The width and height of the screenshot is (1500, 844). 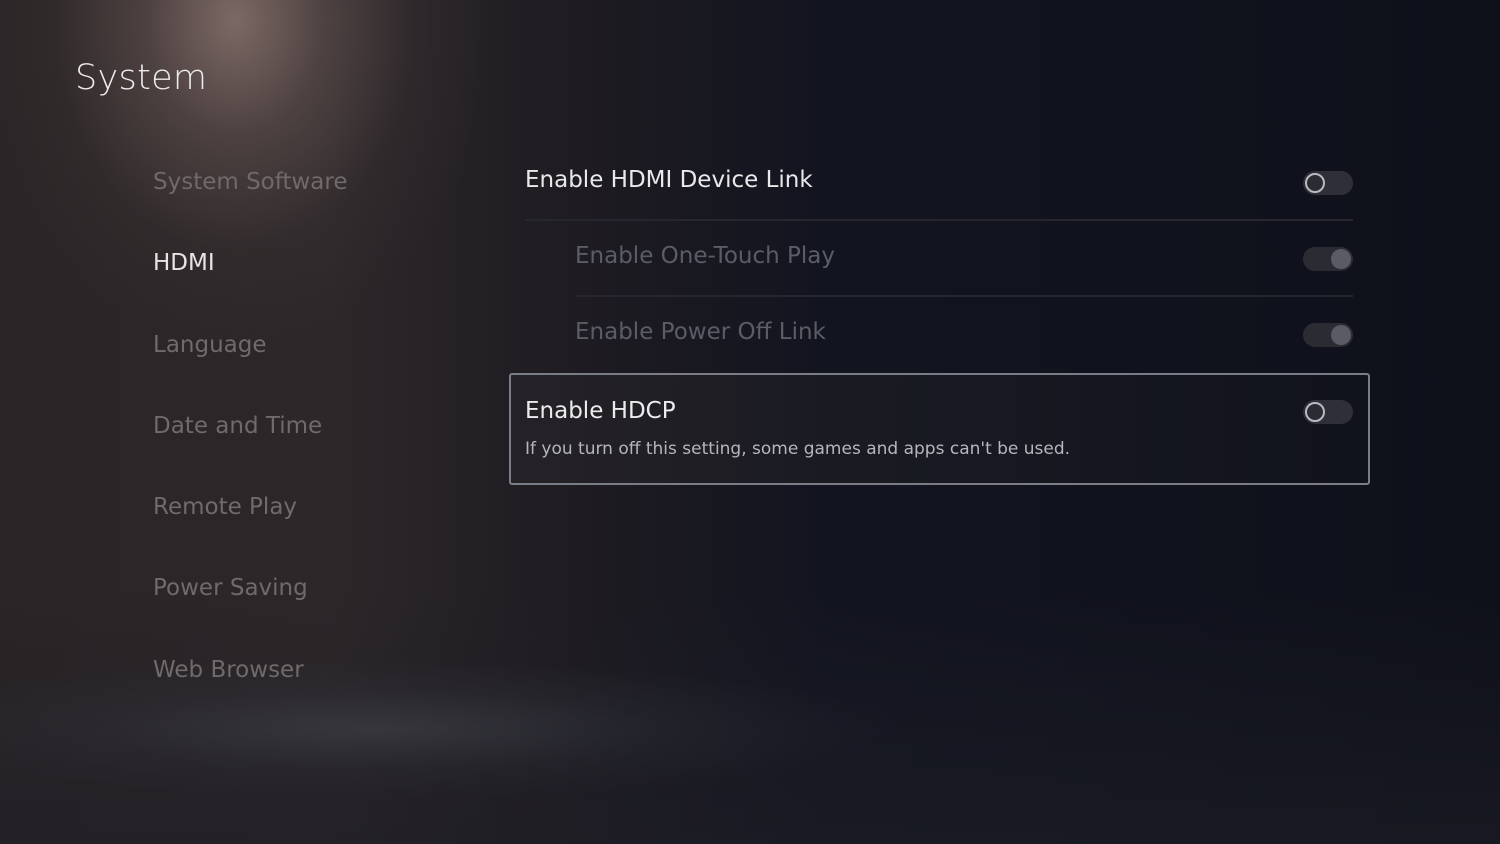 What do you see at coordinates (250, 690) in the screenshot?
I see `sidebar-item-web-browser: Web Browser` at bounding box center [250, 690].